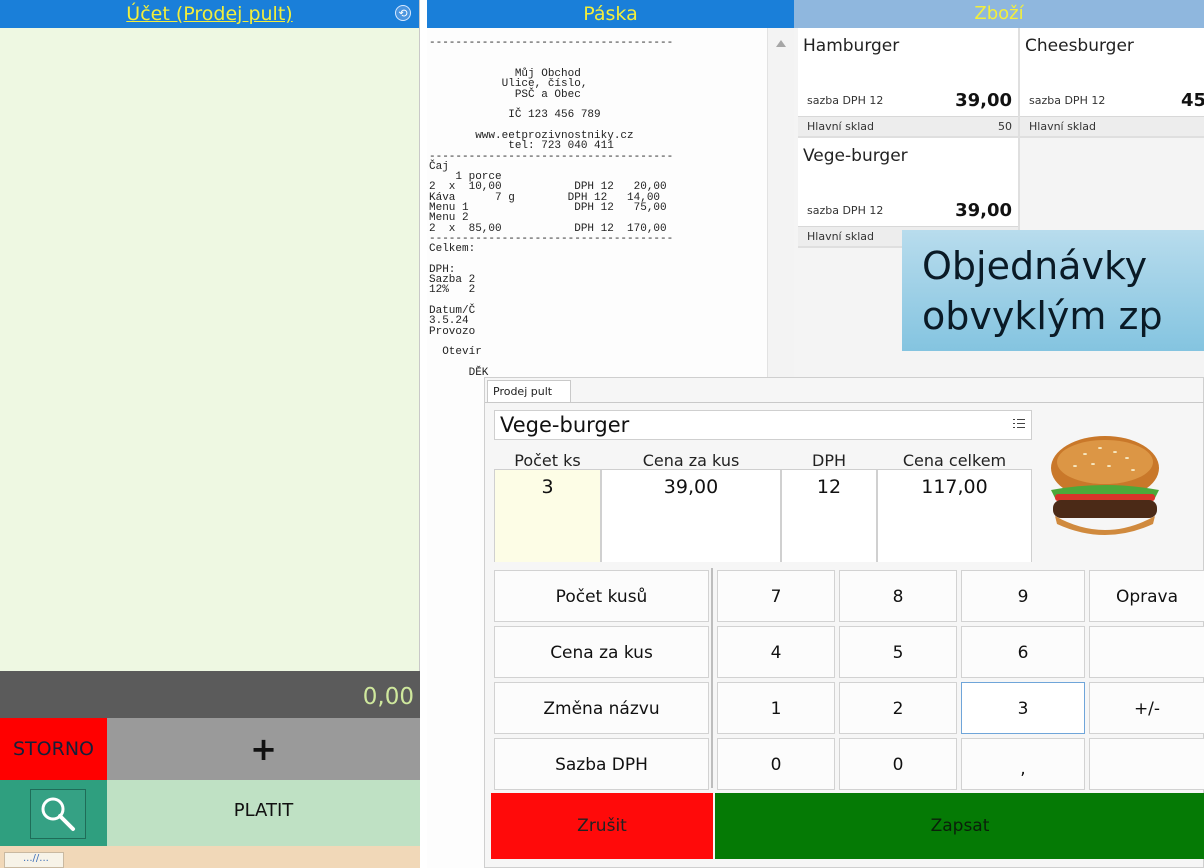 This screenshot has width=1204, height=868. I want to click on tab-divider, so click(844, 402).